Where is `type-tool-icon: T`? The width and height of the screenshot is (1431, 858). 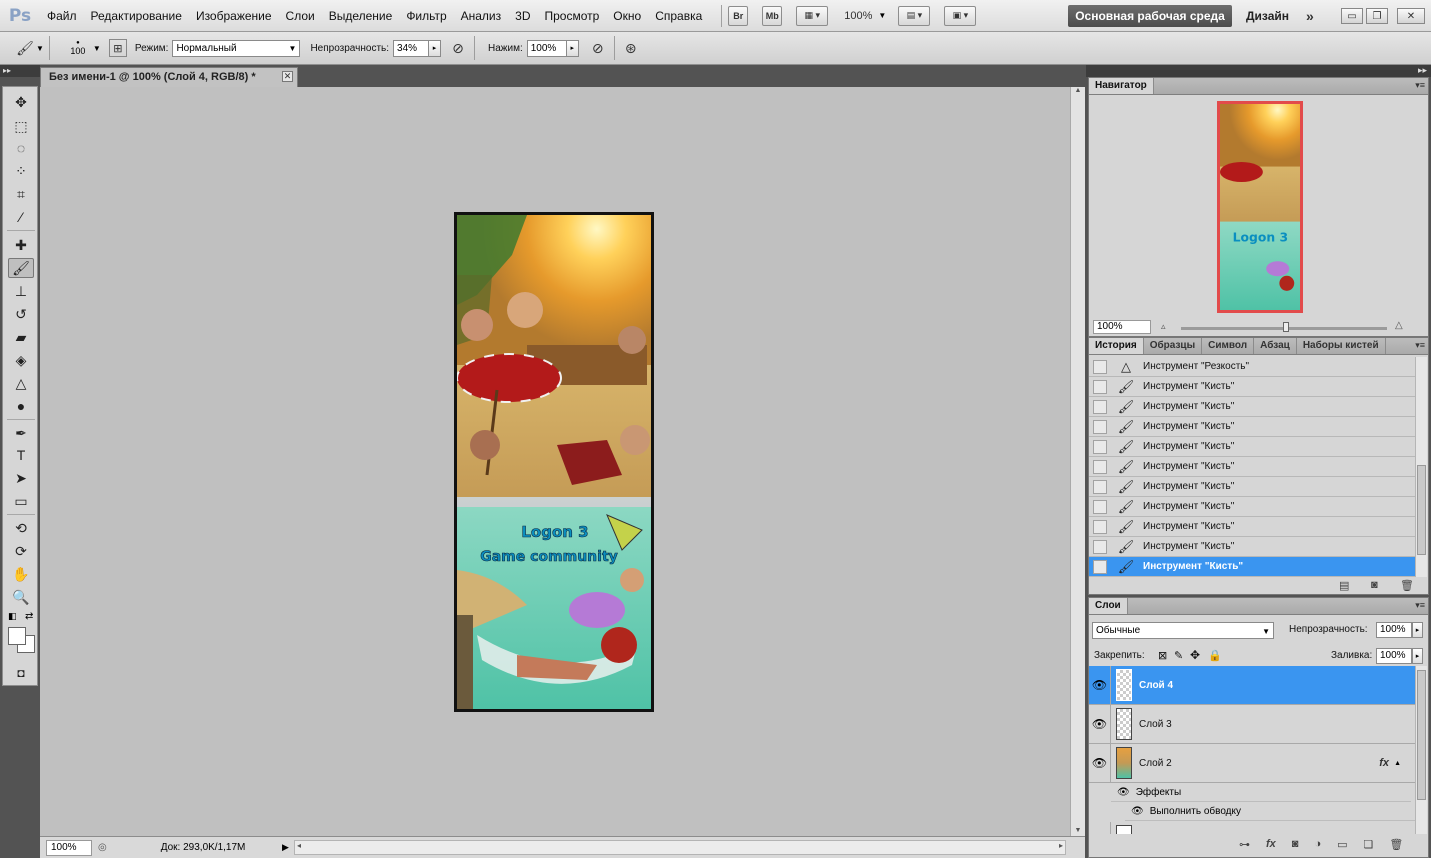
type-tool-icon: T is located at coordinates (21, 455).